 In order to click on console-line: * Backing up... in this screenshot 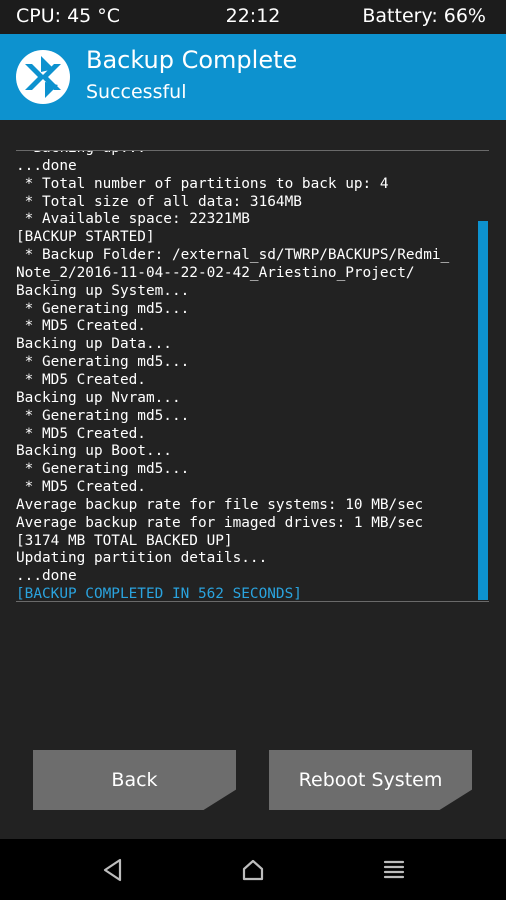, I will do `click(232, 154)`.